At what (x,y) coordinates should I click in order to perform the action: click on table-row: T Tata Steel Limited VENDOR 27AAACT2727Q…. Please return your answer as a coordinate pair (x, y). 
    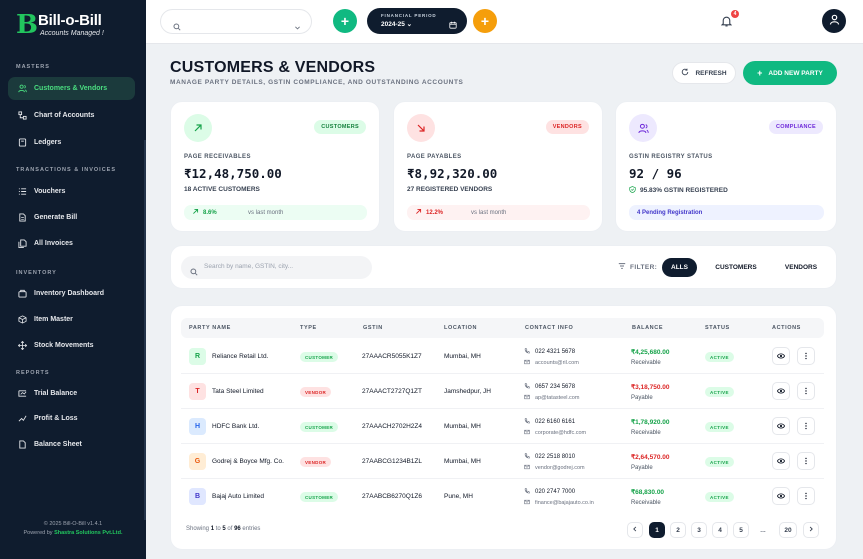
    Looking at the image, I should click on (502, 392).